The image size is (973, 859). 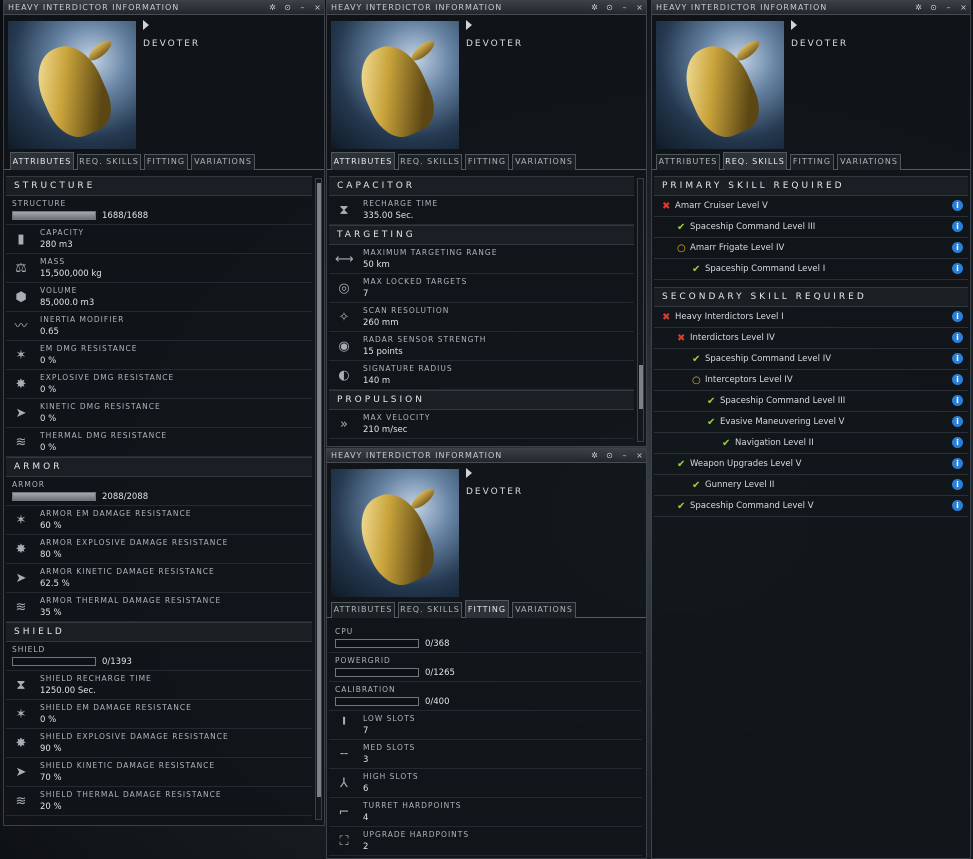 I want to click on skill-row: ✔ Evasive Maneuvering Level V i, so click(x=811, y=422).